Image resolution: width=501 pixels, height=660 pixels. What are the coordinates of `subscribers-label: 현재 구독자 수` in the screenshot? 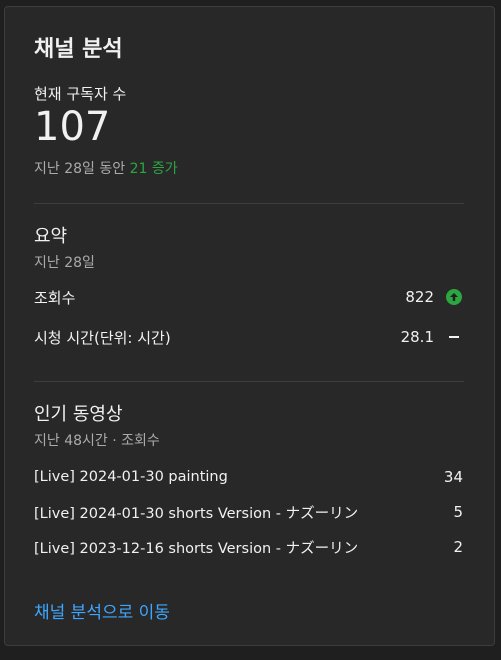 It's located at (80, 94).